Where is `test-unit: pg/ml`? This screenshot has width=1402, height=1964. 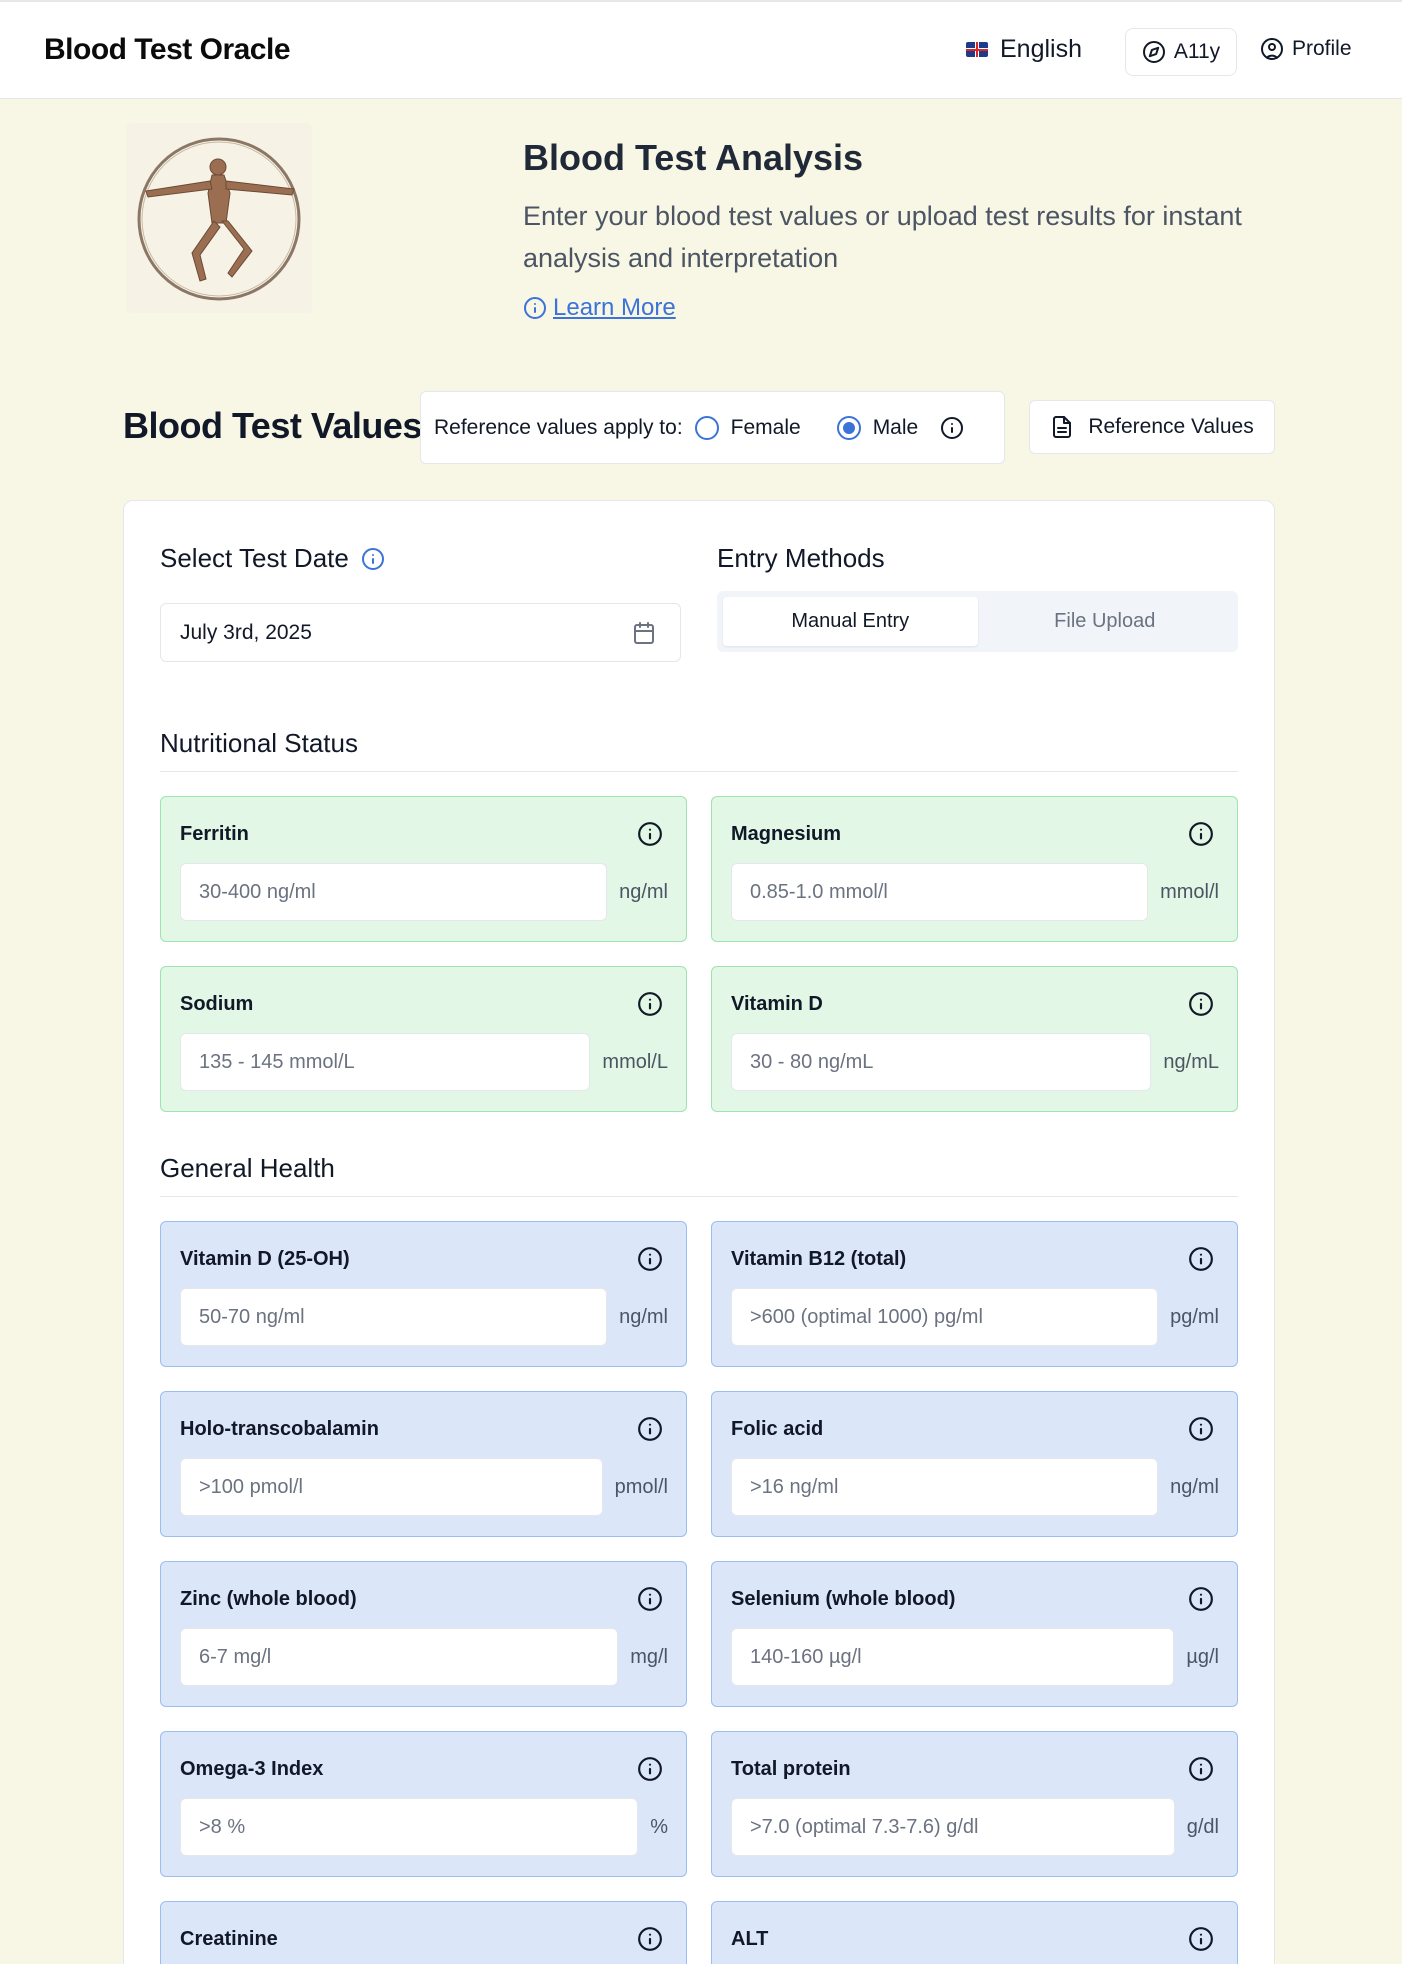 test-unit: pg/ml is located at coordinates (1194, 1317).